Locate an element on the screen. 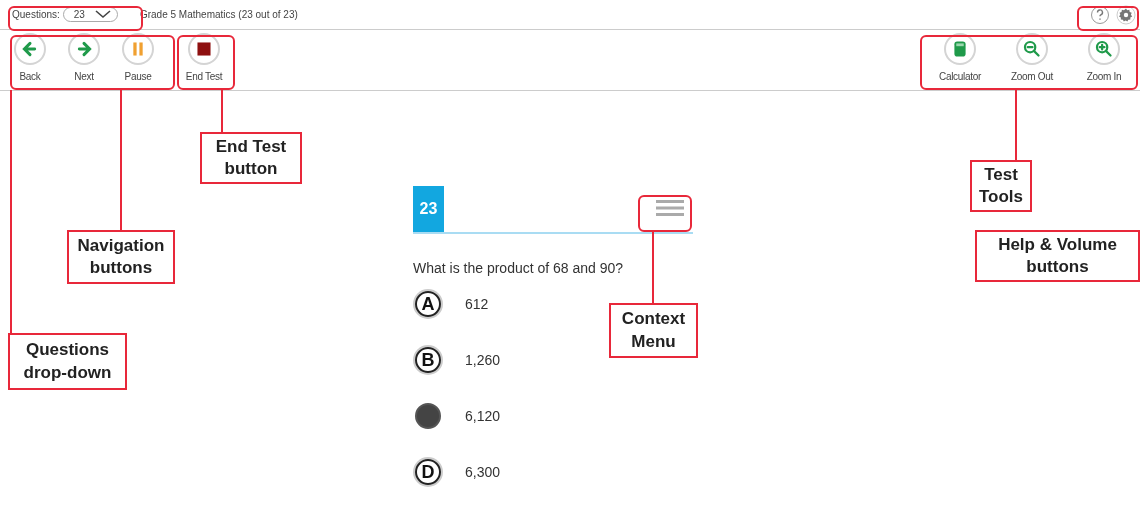 The height and width of the screenshot is (505, 1140). questions-label: Questions: is located at coordinates (36, 14).